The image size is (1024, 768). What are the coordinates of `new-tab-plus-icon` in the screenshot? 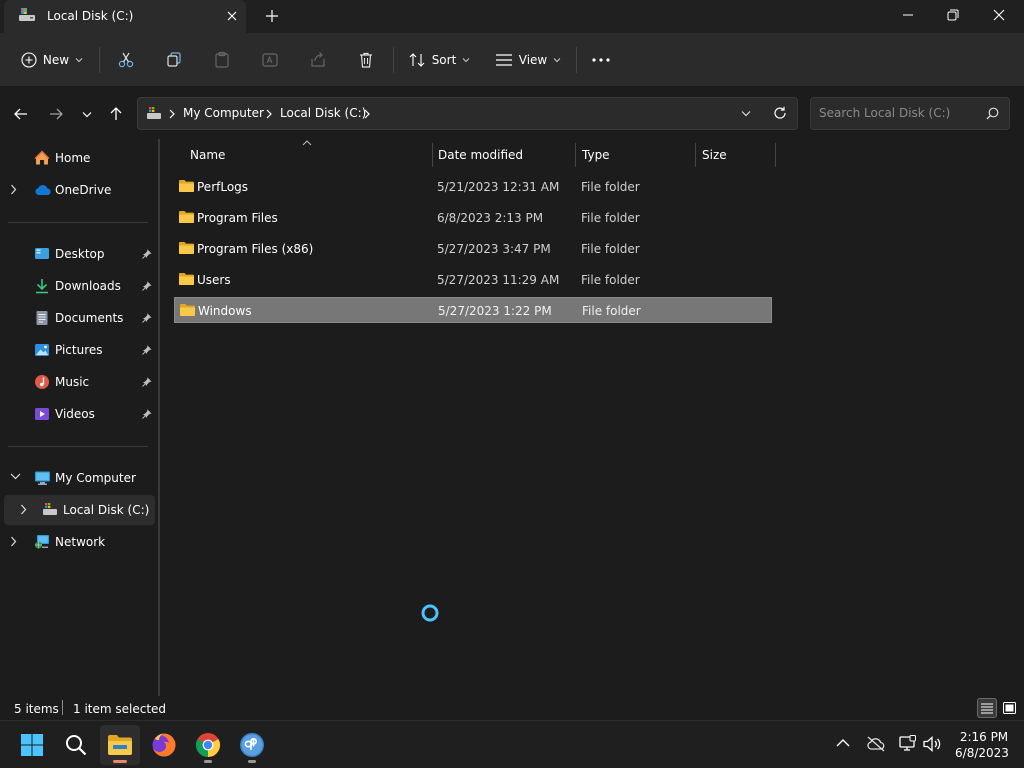 It's located at (272, 16).